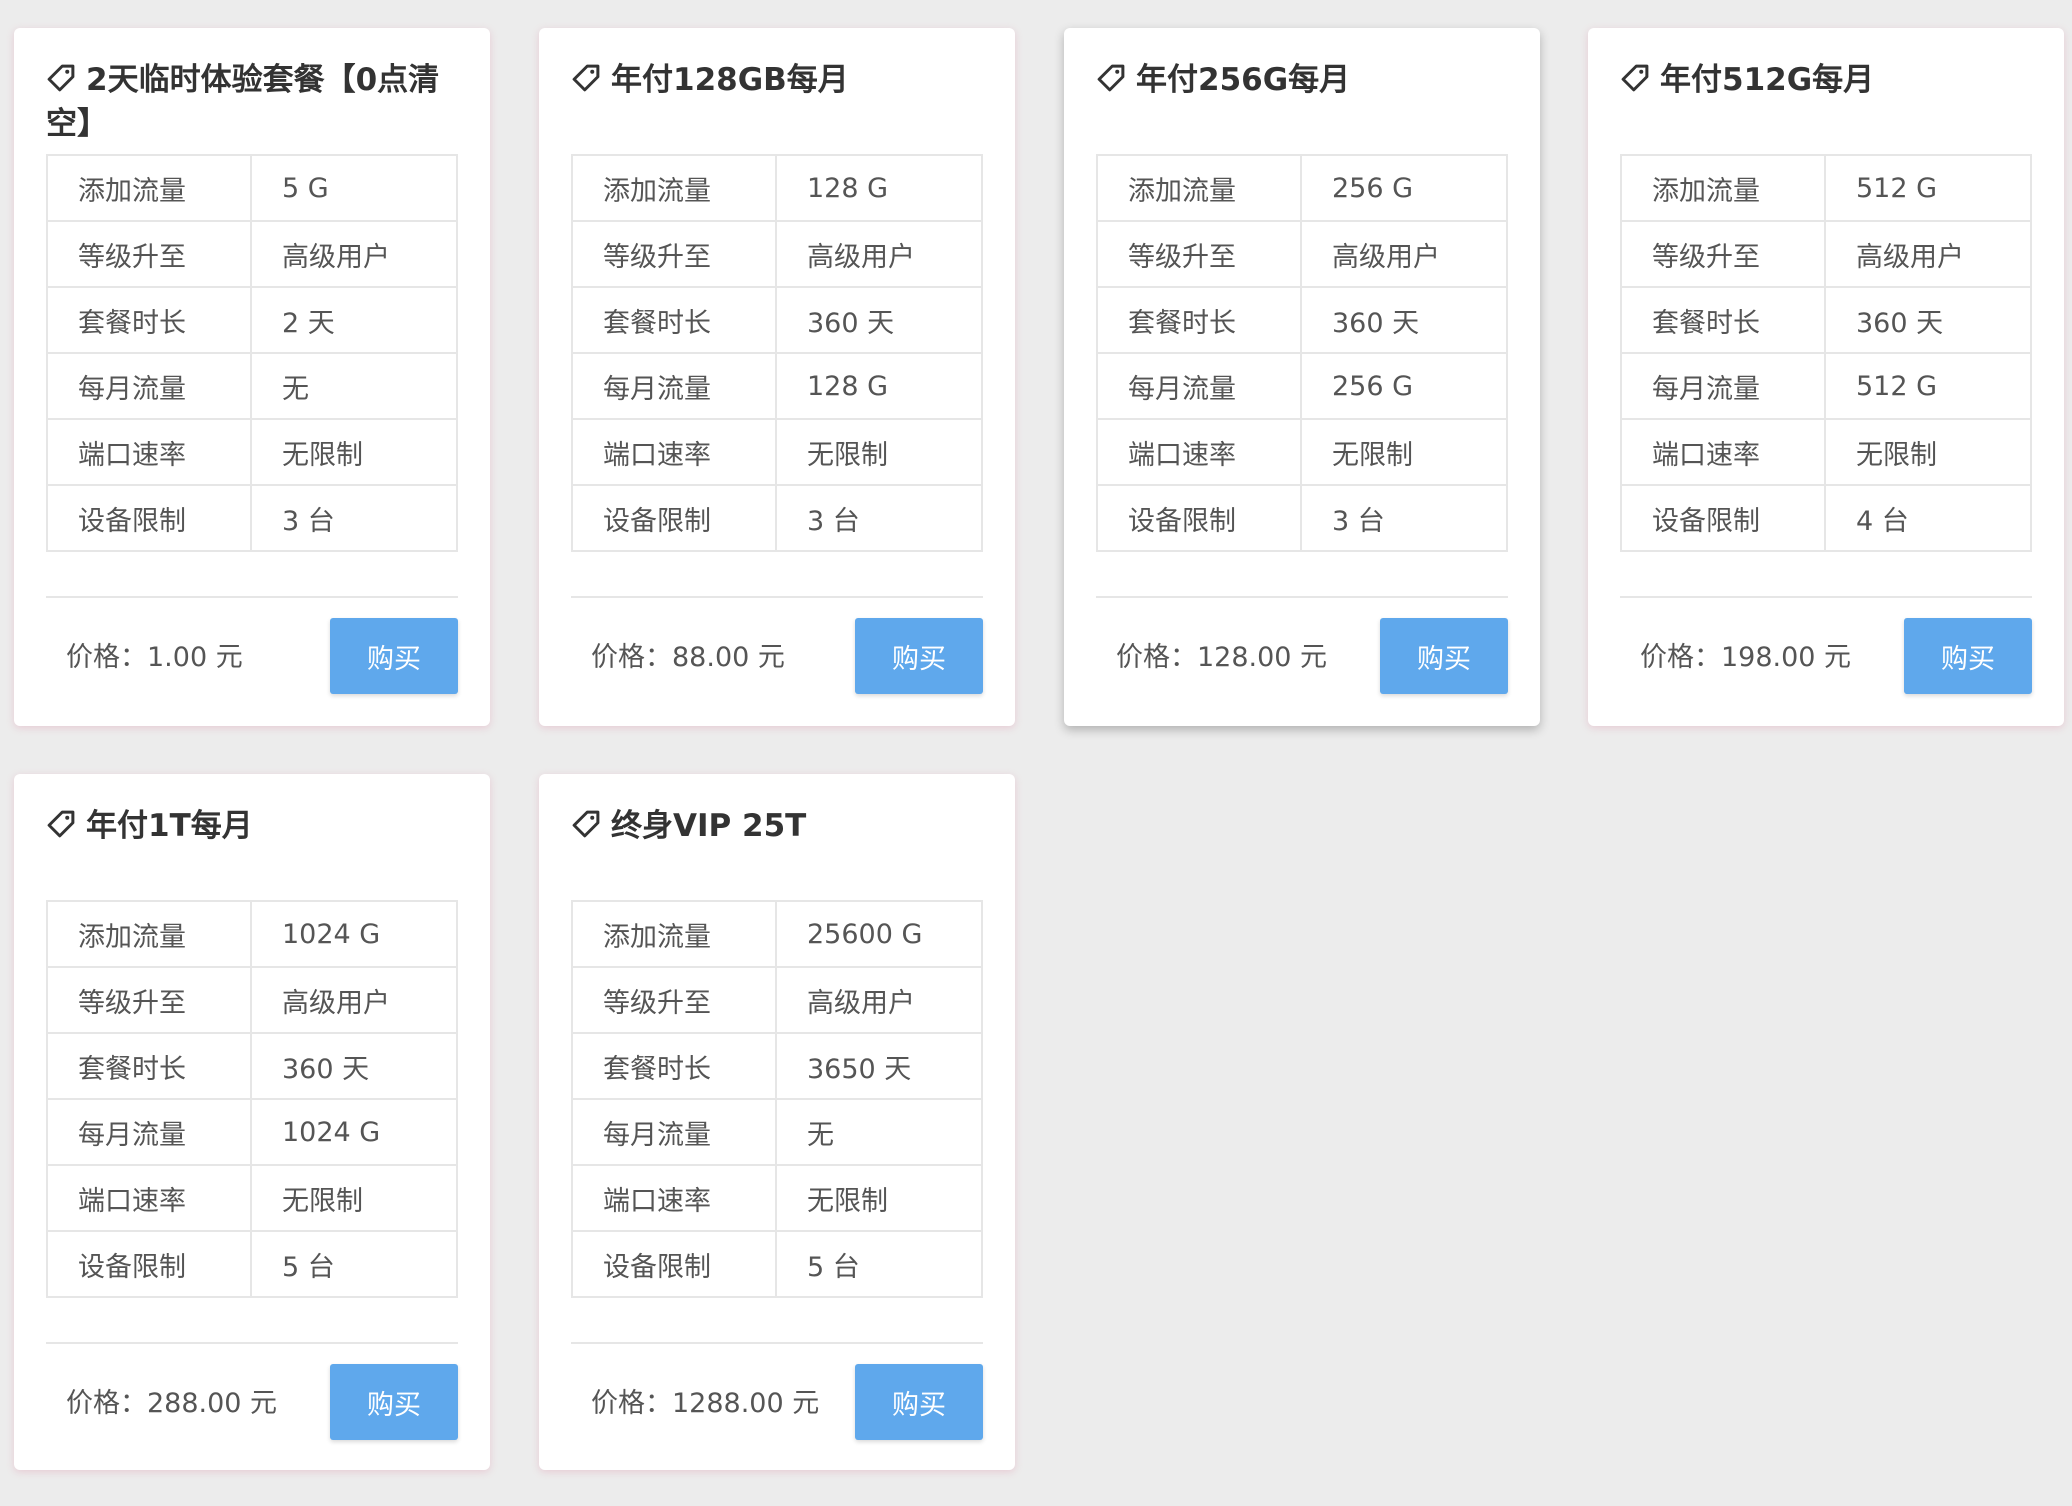 This screenshot has height=1506, width=2072. Describe the element at coordinates (354, 1132) in the screenshot. I see `spec-value: 1024 G` at that location.